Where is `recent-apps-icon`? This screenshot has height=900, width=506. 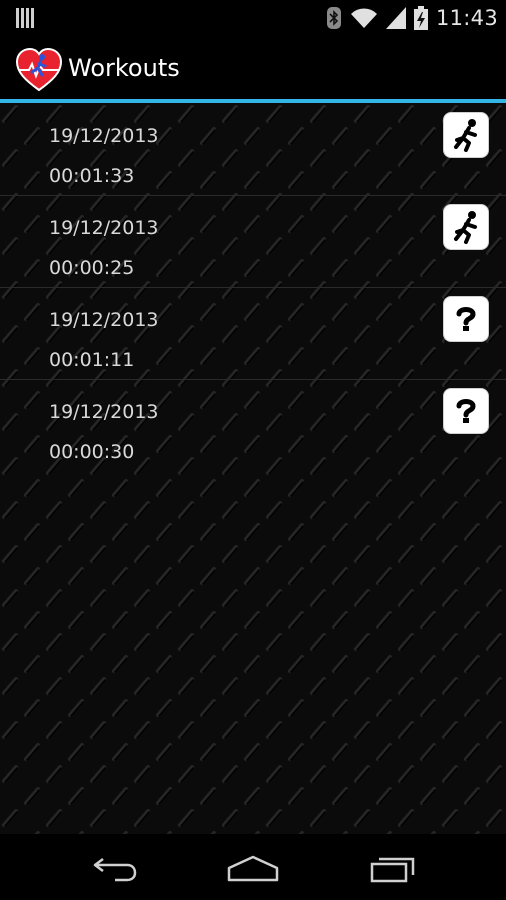 recent-apps-icon is located at coordinates (394, 868).